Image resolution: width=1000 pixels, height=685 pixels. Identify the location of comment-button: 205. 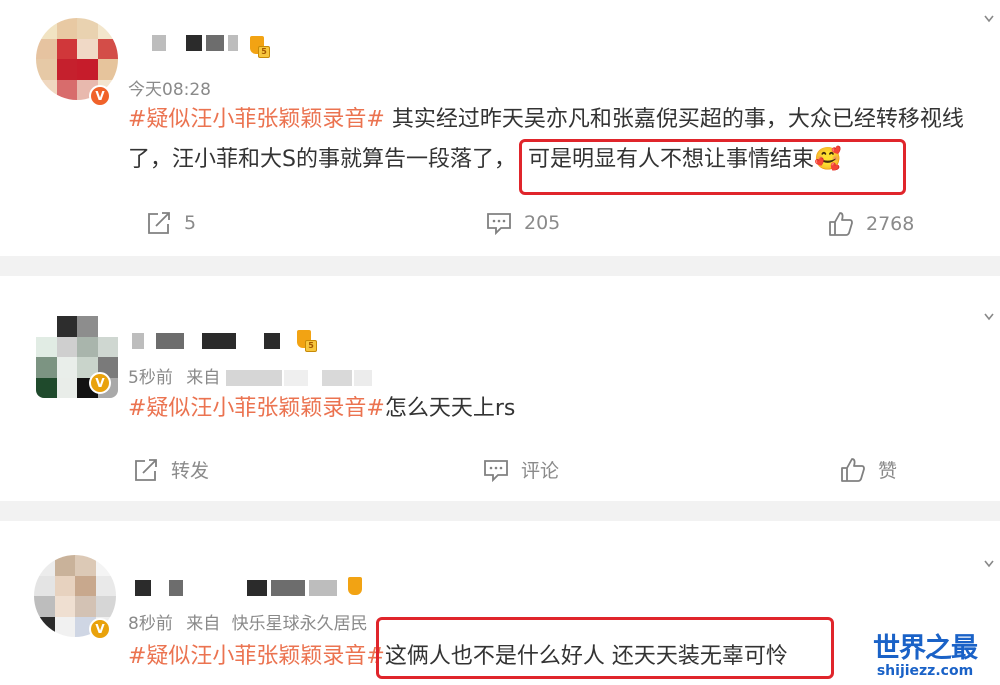
(523, 223).